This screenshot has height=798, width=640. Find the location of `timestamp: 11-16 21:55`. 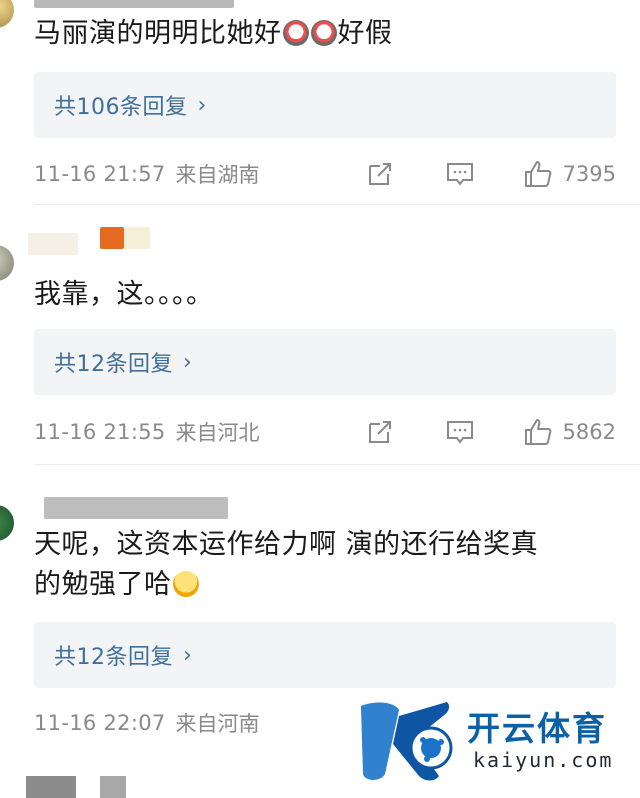

timestamp: 11-16 21:55 is located at coordinates (100, 432).